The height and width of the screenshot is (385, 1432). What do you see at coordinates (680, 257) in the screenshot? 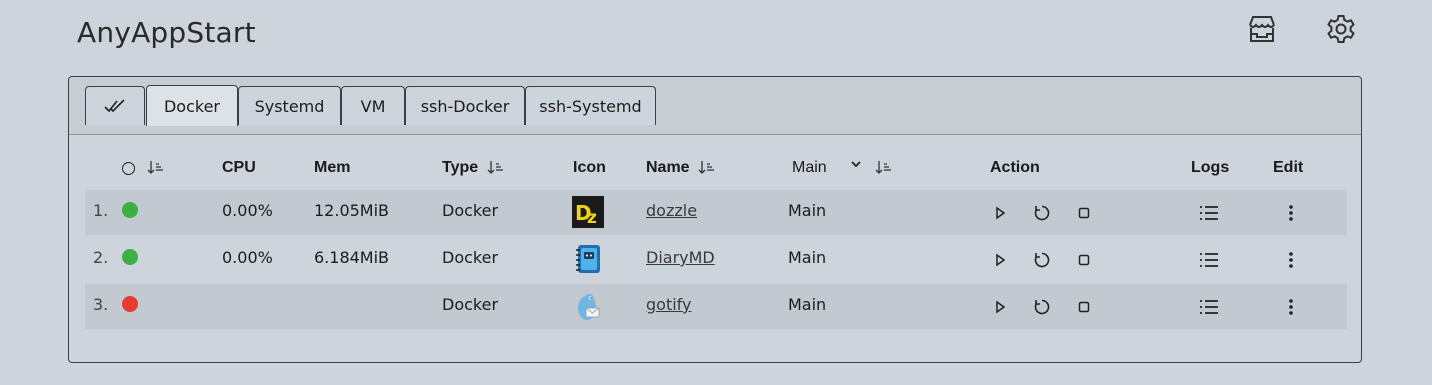
I see `app-name-link: DiaryMD` at bounding box center [680, 257].